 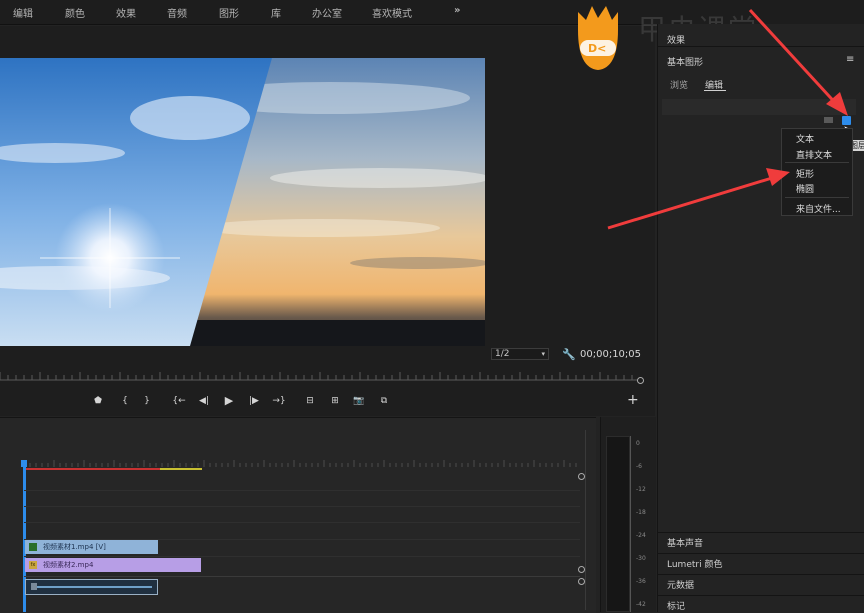 What do you see at coordinates (543, 354) in the screenshot?
I see `chevron-down-icon: ▾` at bounding box center [543, 354].